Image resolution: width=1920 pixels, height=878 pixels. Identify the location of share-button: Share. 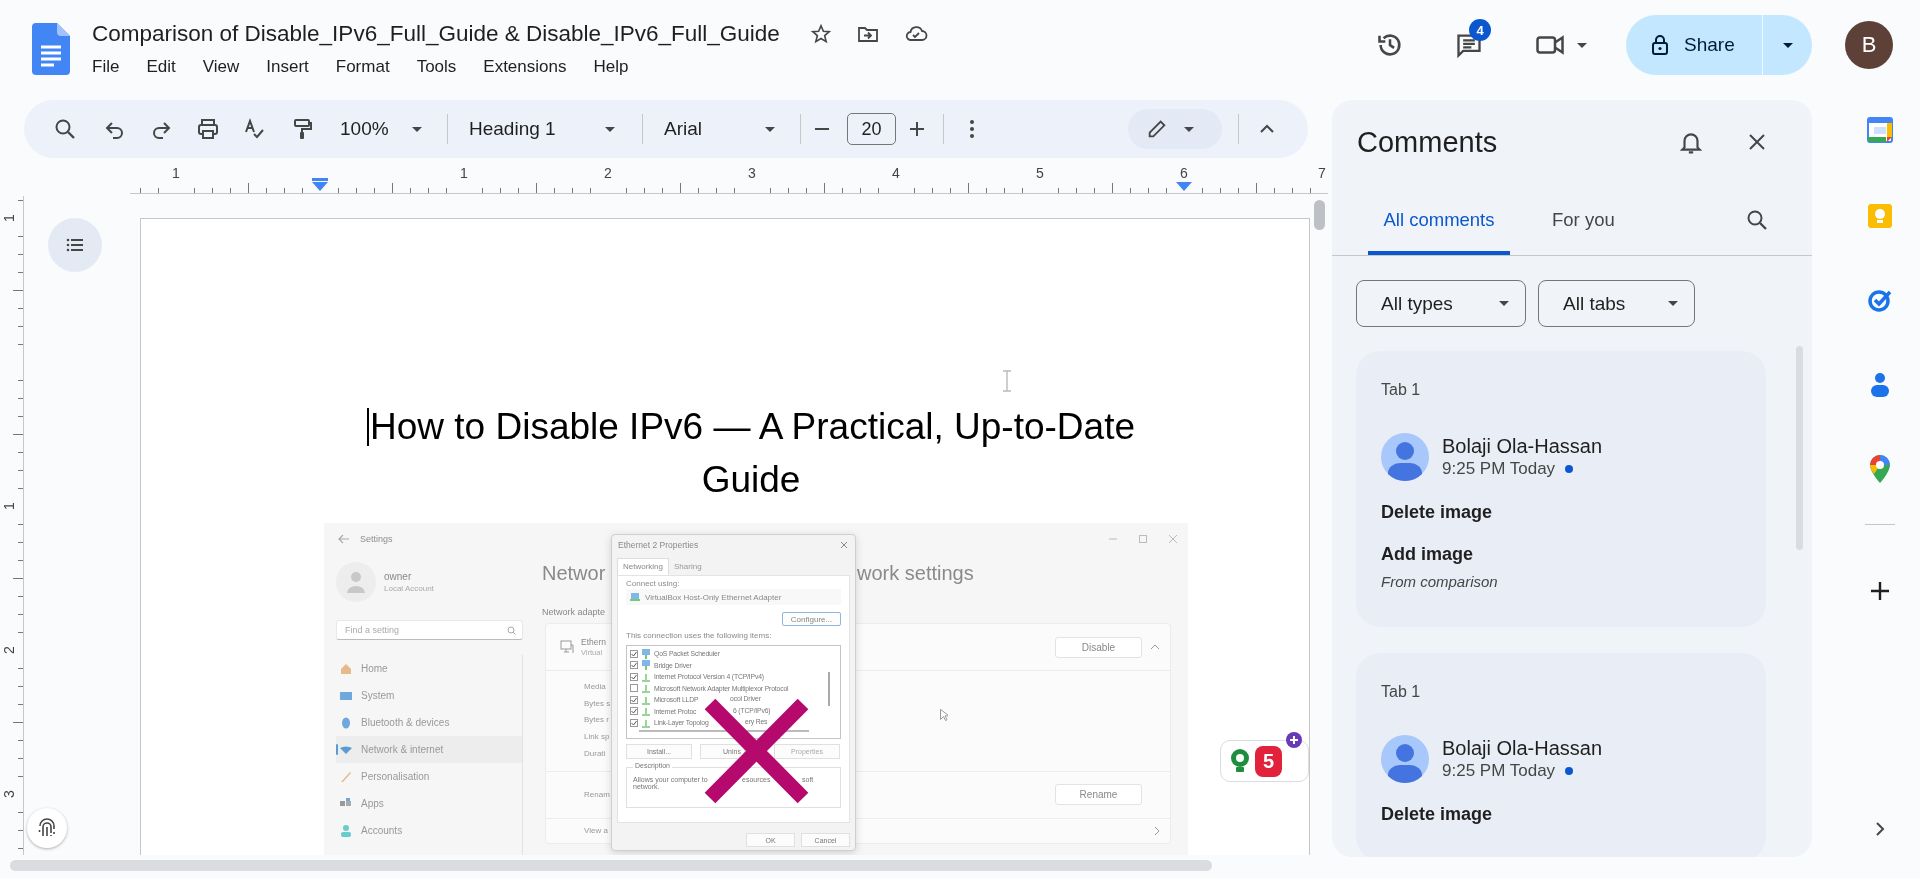
(1694, 45).